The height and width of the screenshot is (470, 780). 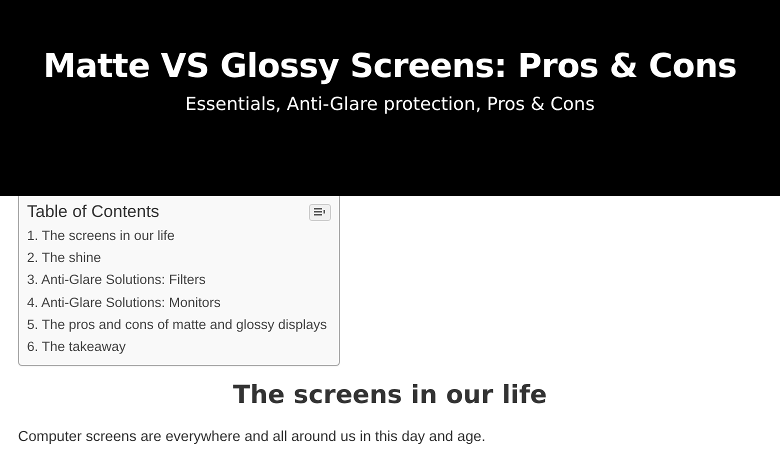 I want to click on toc-link: 2. The shine, so click(x=64, y=258).